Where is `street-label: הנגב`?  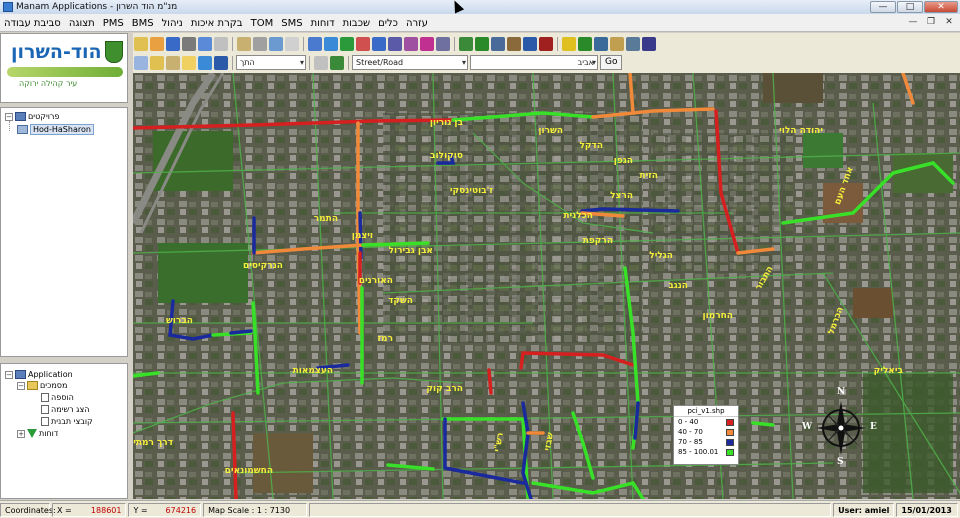 street-label: הנגב is located at coordinates (678, 286).